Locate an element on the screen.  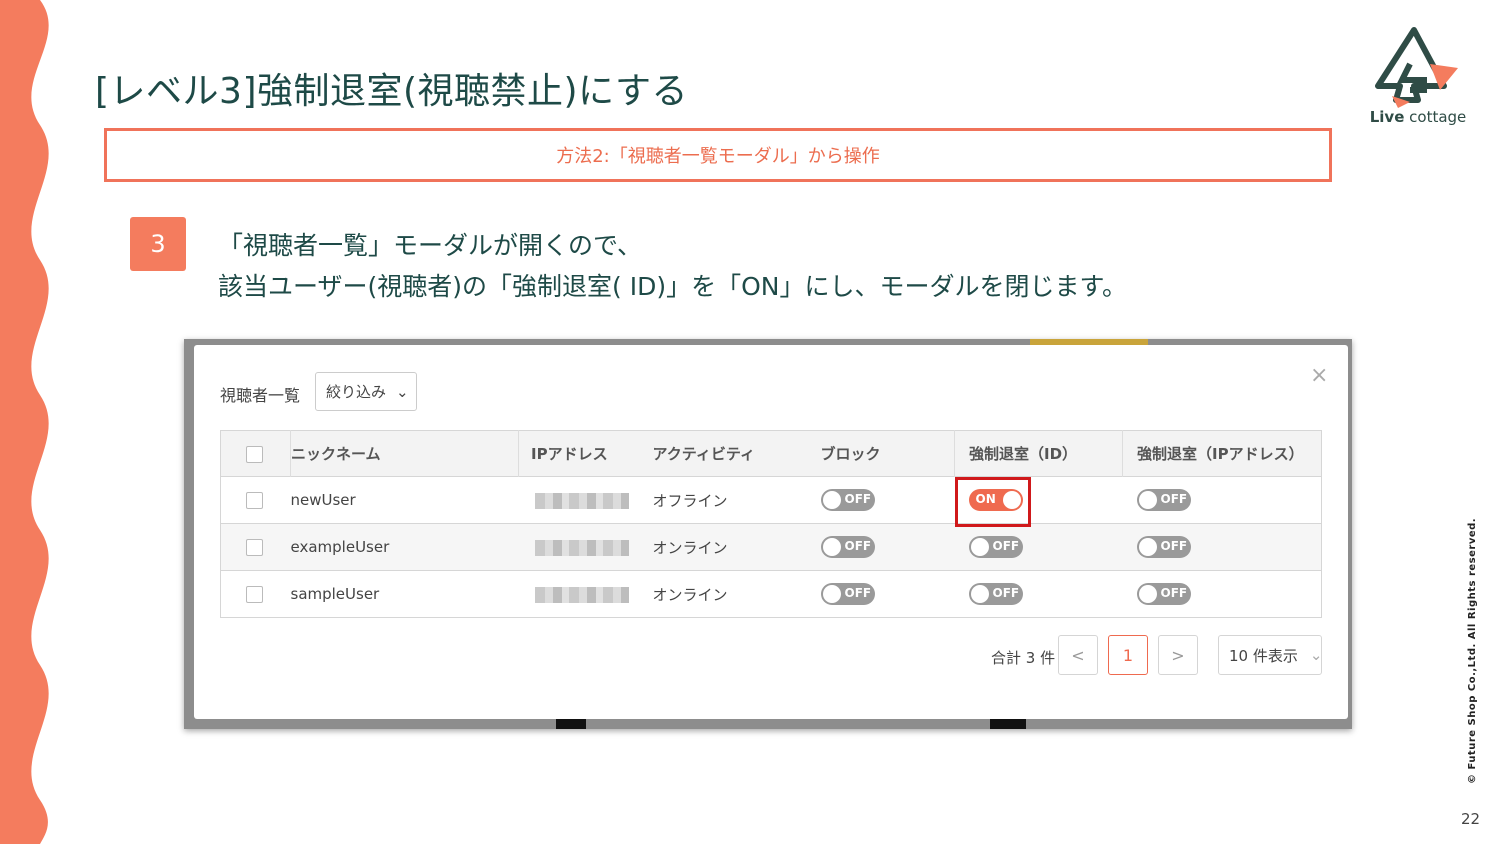
column-header: 強制退室（IPアドレス） is located at coordinates (1222, 453).